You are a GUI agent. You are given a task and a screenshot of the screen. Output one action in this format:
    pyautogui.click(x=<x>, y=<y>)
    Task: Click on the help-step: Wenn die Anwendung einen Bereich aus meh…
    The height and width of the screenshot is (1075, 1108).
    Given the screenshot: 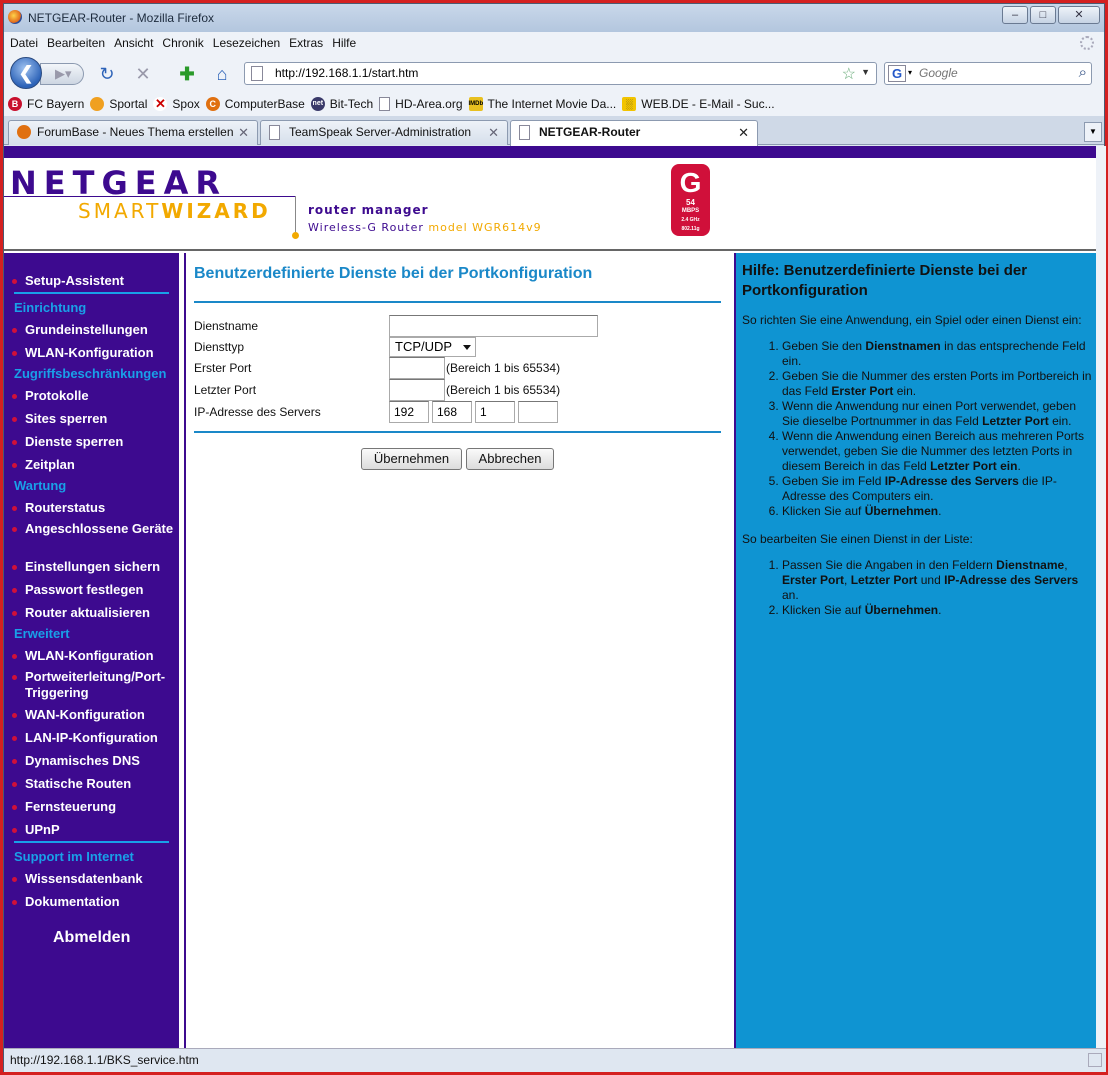 What is the action you would take?
    pyautogui.click(x=938, y=451)
    